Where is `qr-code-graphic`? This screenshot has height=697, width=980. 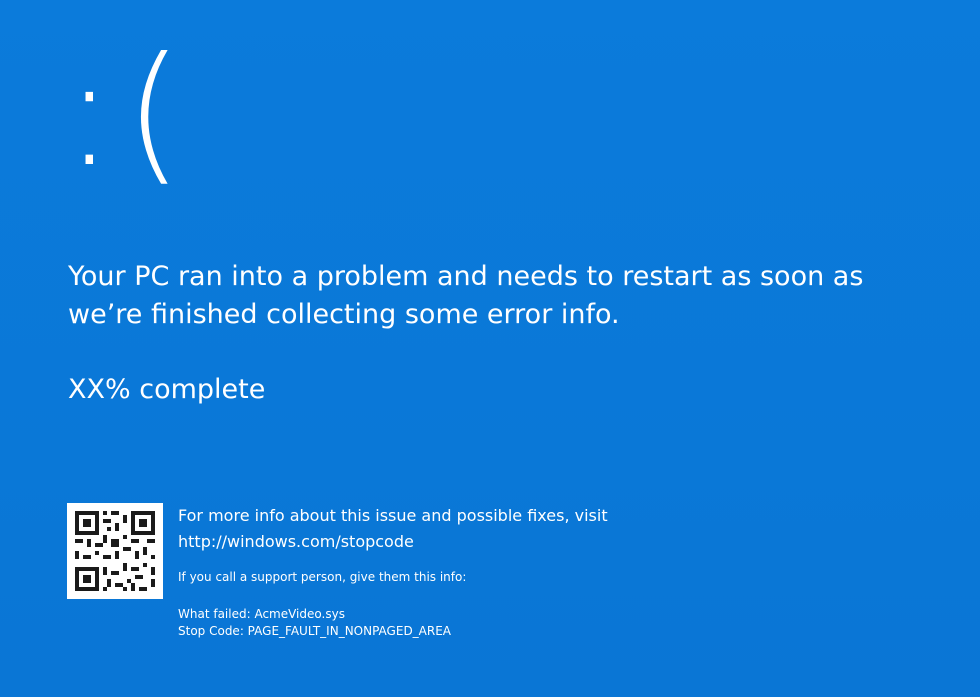
qr-code-graphic is located at coordinates (115, 551).